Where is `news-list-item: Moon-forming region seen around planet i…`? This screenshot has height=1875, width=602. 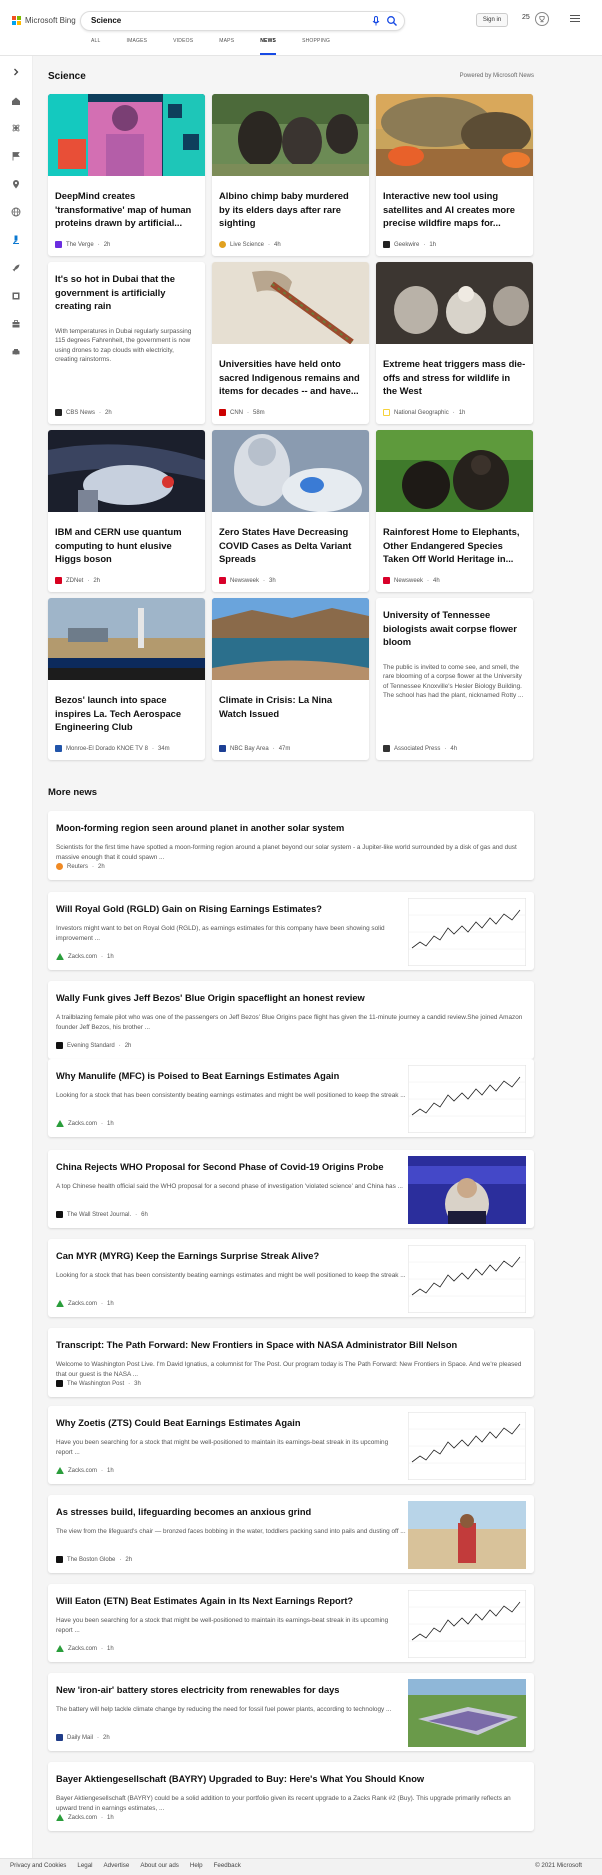 news-list-item: Moon-forming region seen around planet i… is located at coordinates (291, 845).